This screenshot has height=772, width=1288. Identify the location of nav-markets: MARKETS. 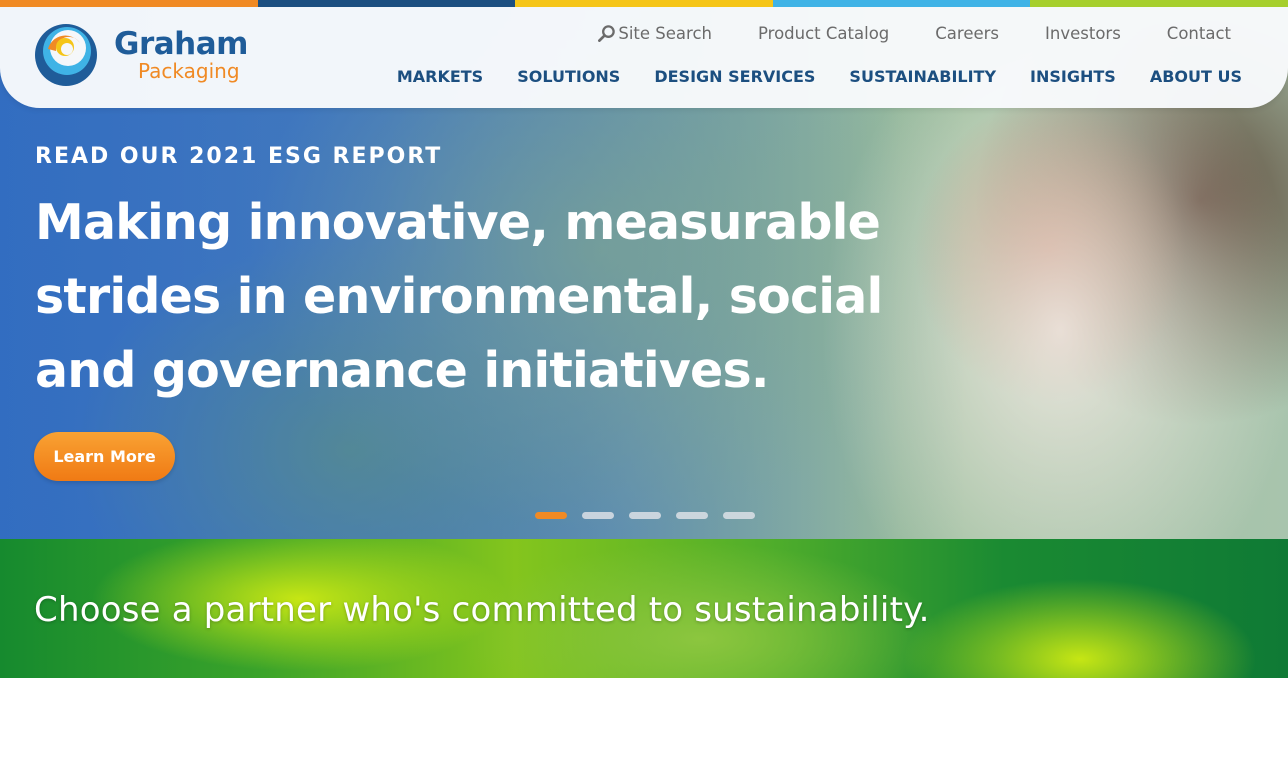
(440, 76).